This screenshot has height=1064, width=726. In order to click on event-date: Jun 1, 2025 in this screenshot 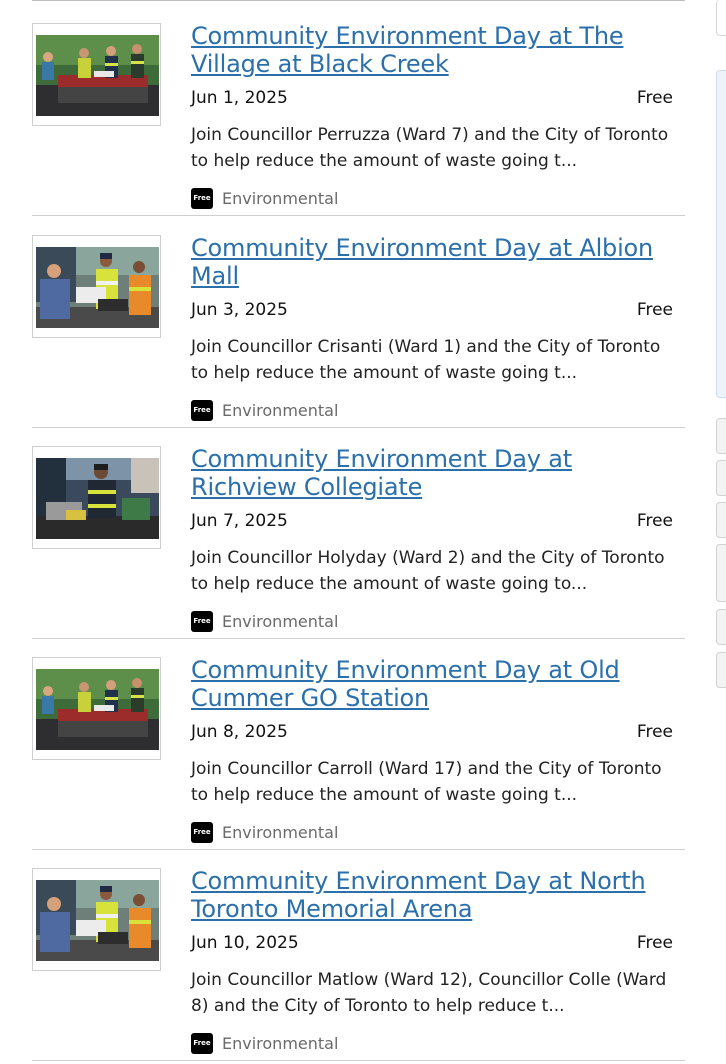, I will do `click(239, 98)`.